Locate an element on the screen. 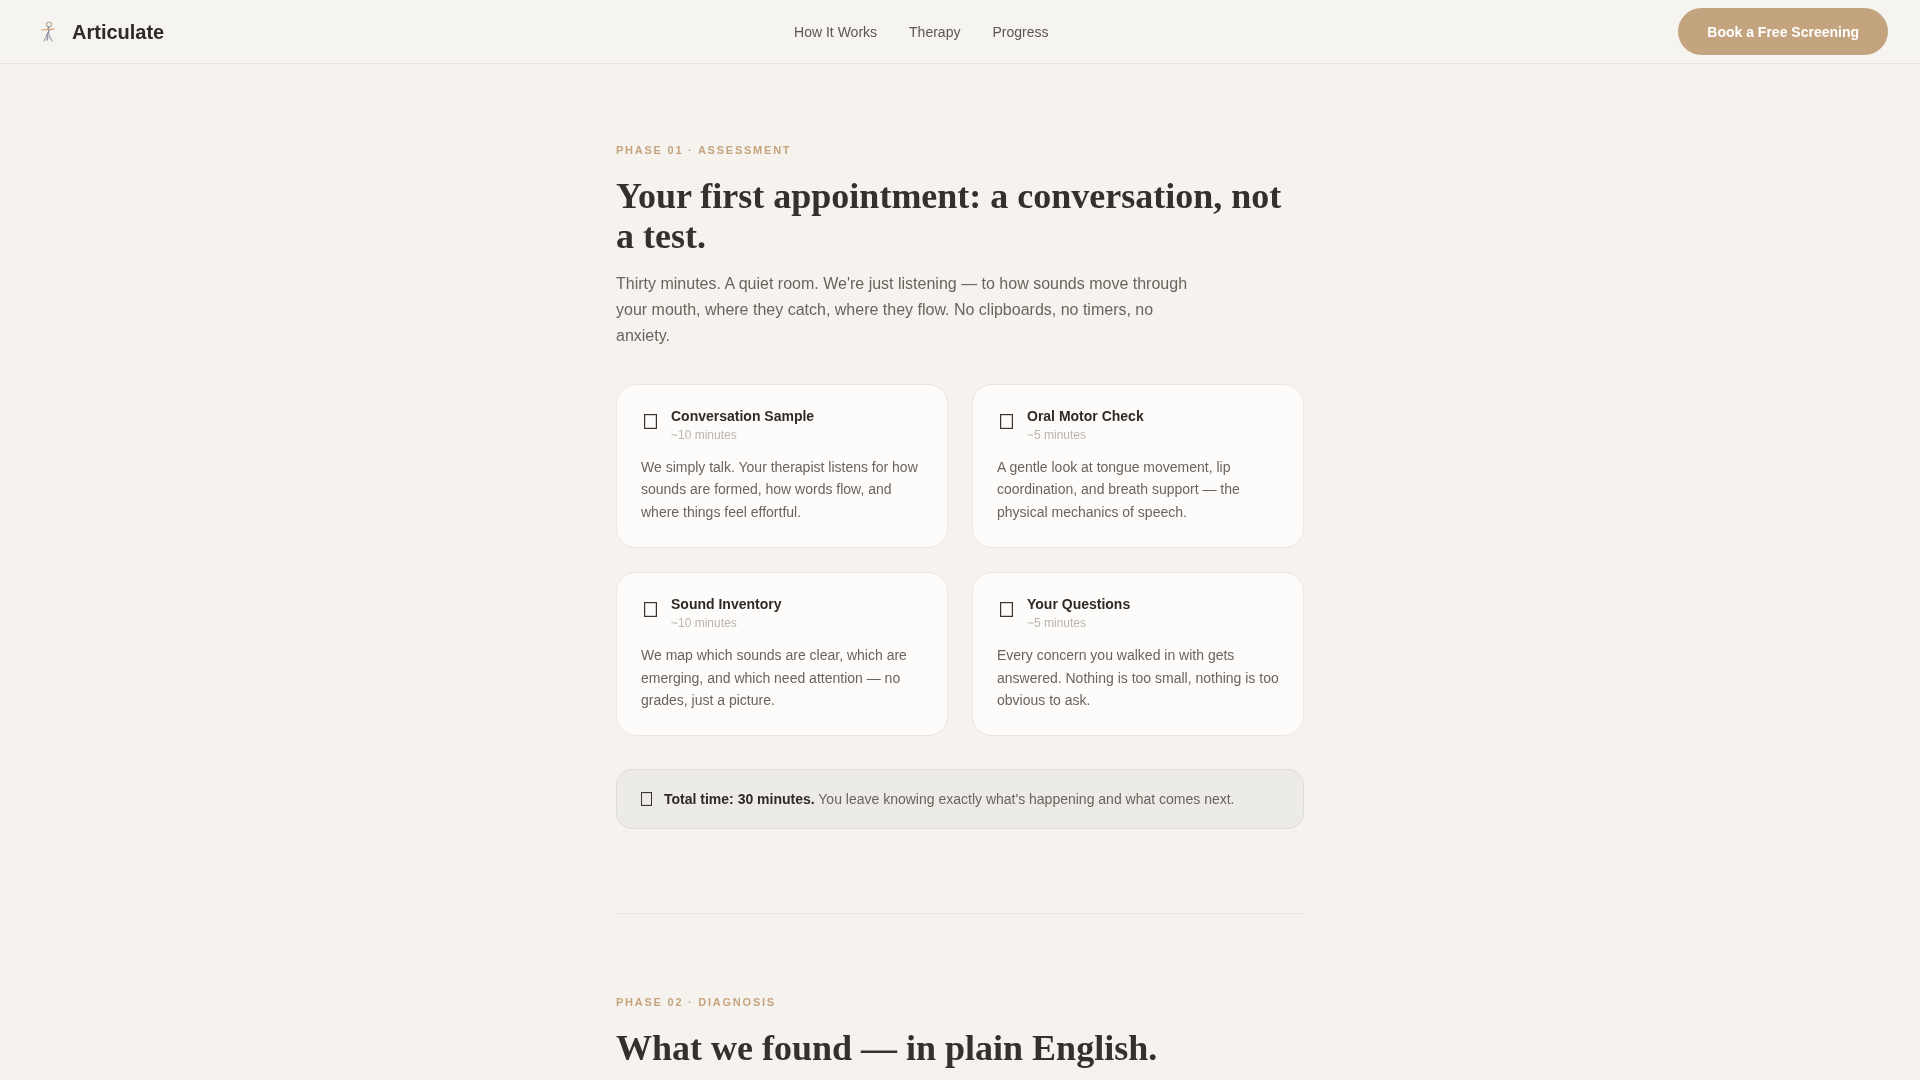 This screenshot has height=1080, width=1920. section-heading: What we found — in plain English. is located at coordinates (887, 1048).